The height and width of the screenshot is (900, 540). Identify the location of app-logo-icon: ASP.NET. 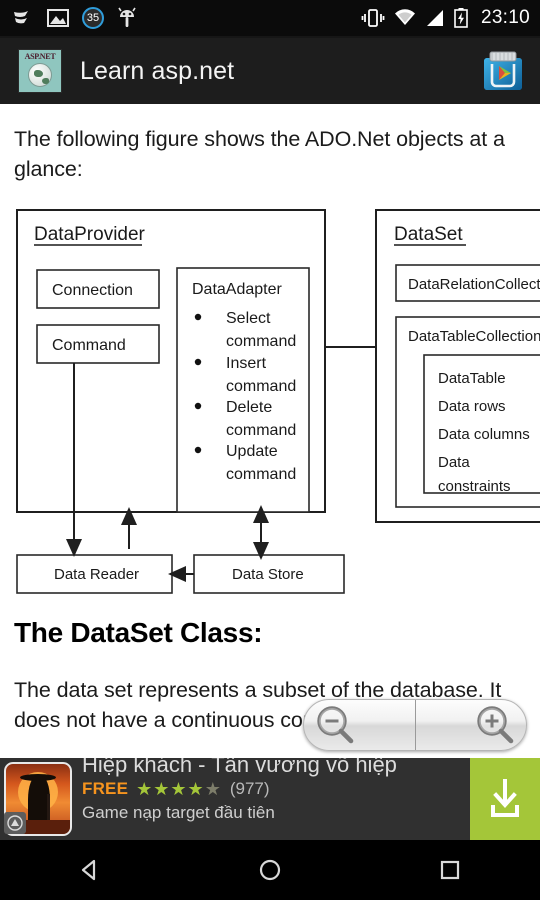
(40, 71).